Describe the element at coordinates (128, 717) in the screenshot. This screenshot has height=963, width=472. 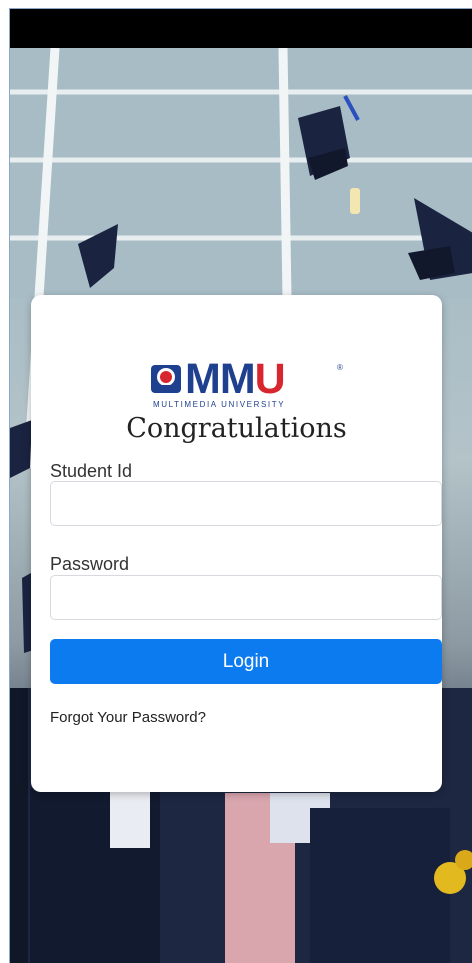
I see `forgot-password-link: Forgot Your Password?` at that location.